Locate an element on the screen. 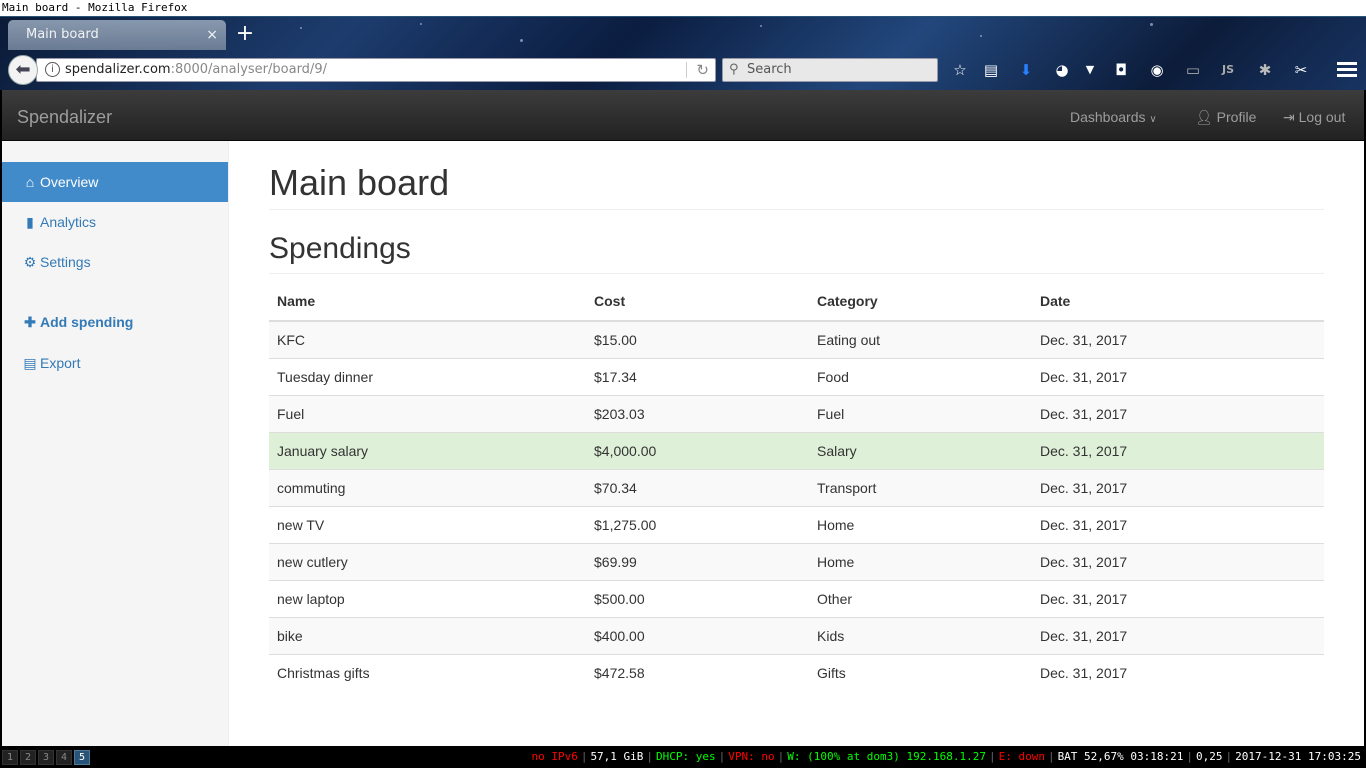 This screenshot has height=768, width=1366. tab-title: Main board is located at coordinates (62, 34).